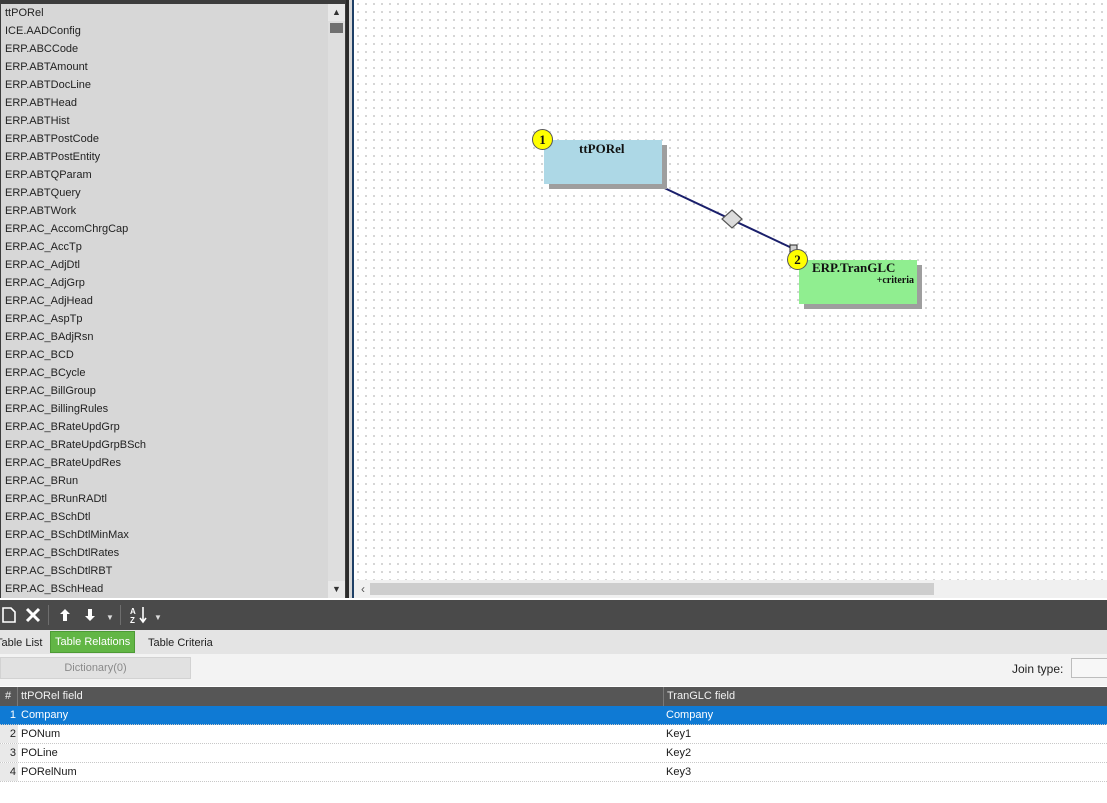 This screenshot has width=1107, height=803. I want to click on list-item: ERP.AC_BCD, so click(164, 355).